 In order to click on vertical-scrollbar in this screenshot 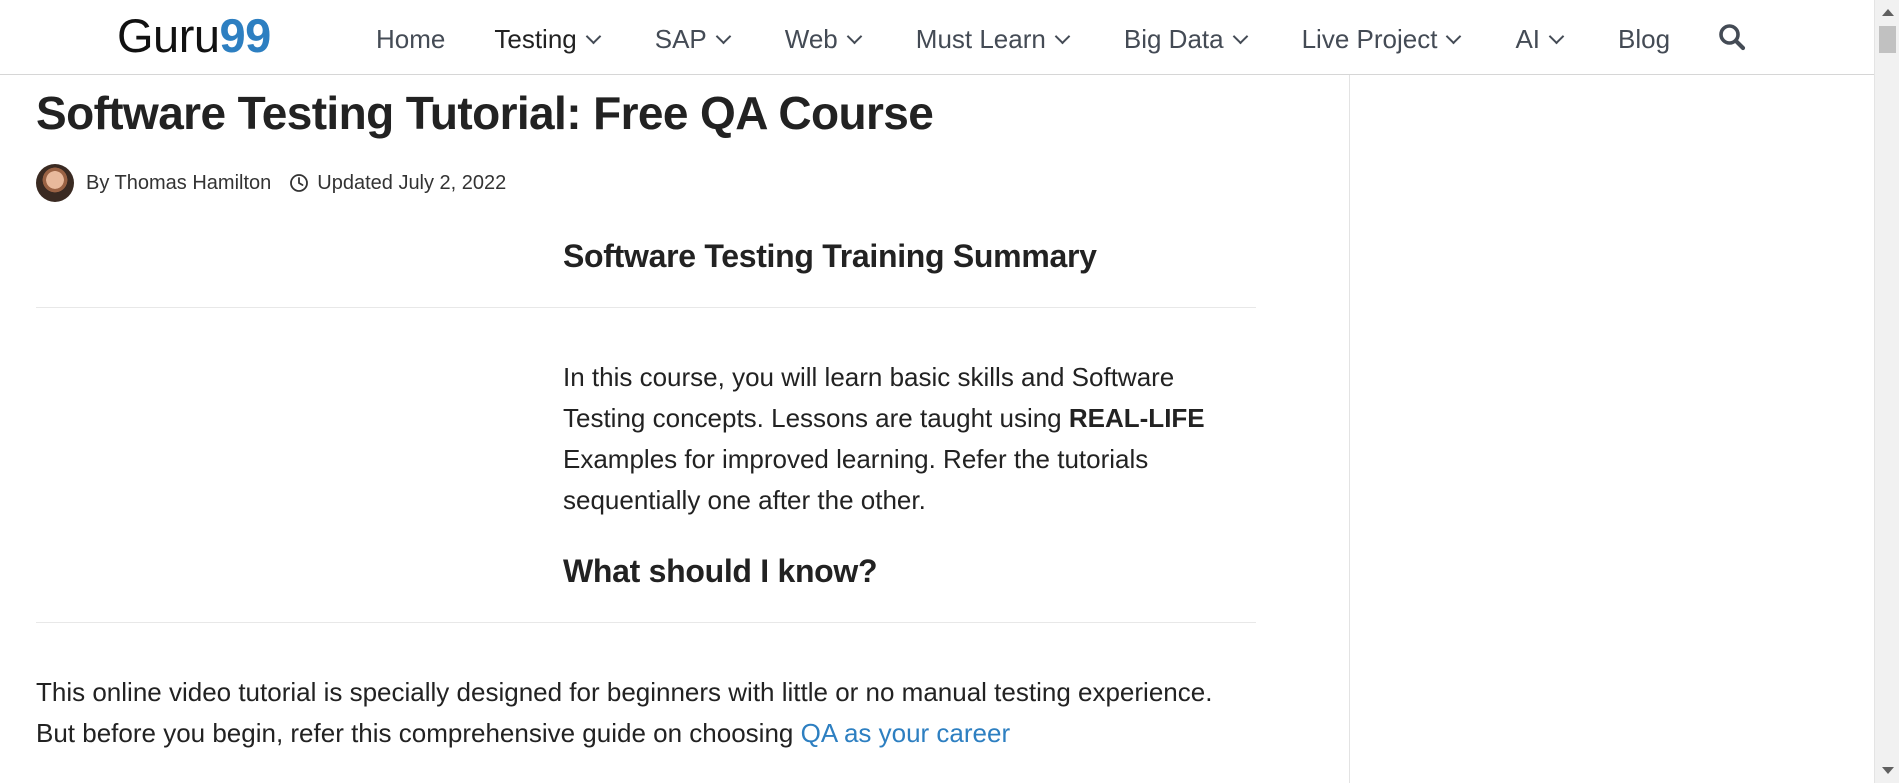, I will do `click(1886, 391)`.